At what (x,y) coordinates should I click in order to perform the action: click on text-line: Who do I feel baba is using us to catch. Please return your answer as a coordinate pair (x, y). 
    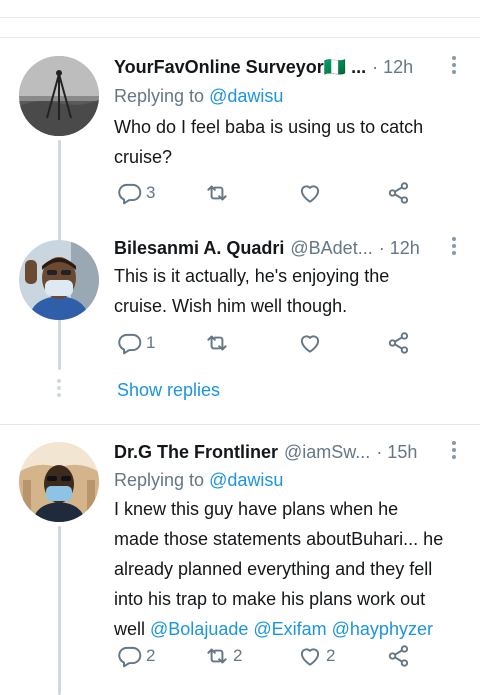
    Looking at the image, I should click on (269, 127).